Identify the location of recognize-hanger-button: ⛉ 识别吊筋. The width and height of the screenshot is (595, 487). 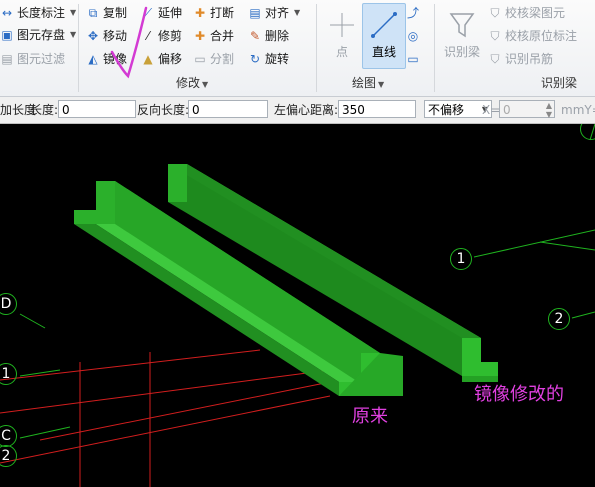
(520, 59).